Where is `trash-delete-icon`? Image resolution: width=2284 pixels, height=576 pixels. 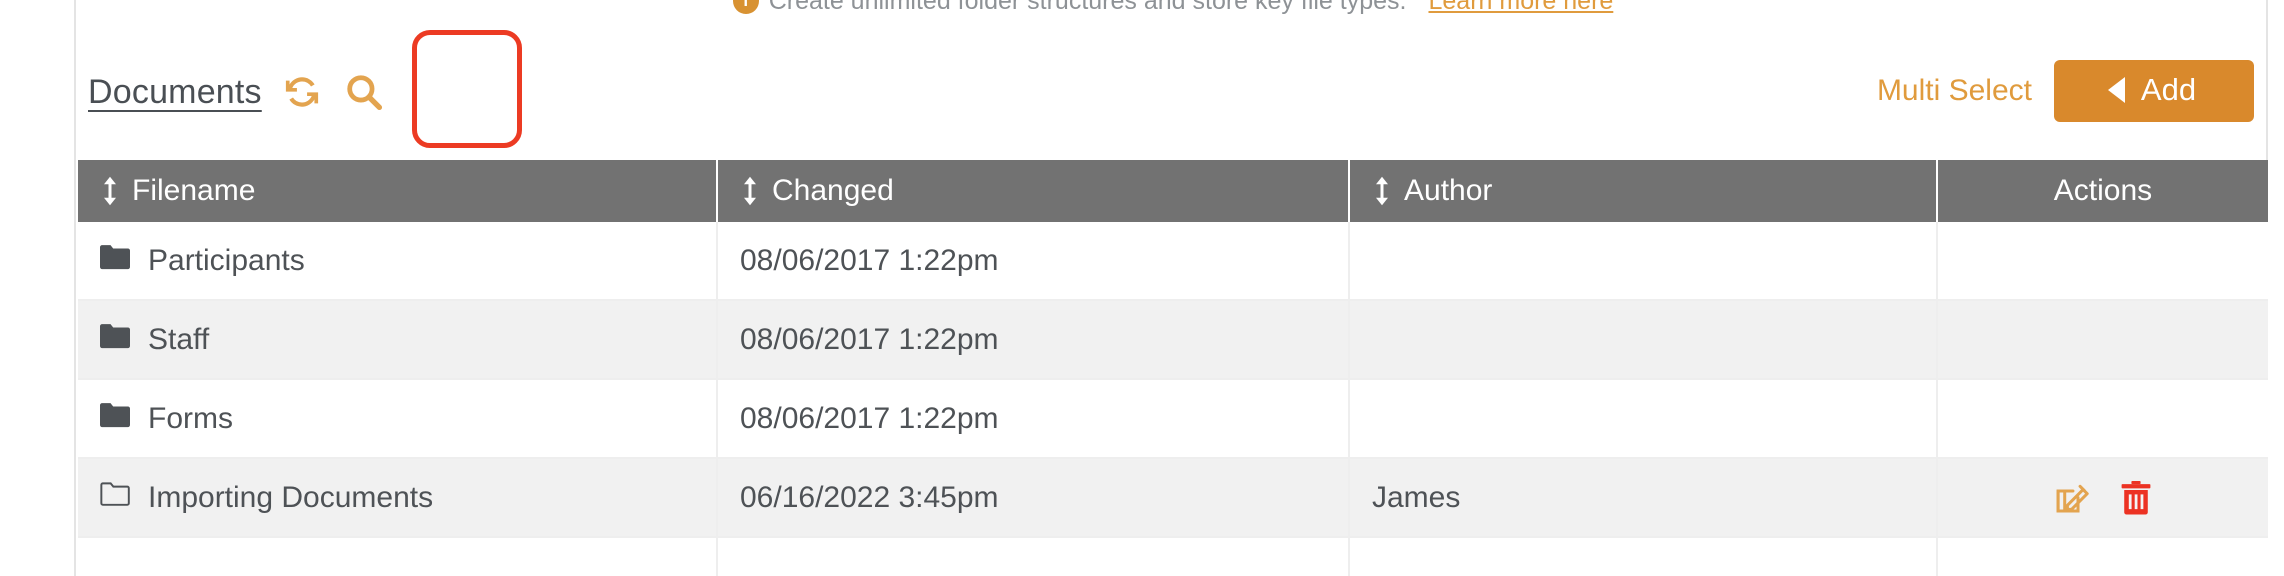 trash-delete-icon is located at coordinates (2136, 498).